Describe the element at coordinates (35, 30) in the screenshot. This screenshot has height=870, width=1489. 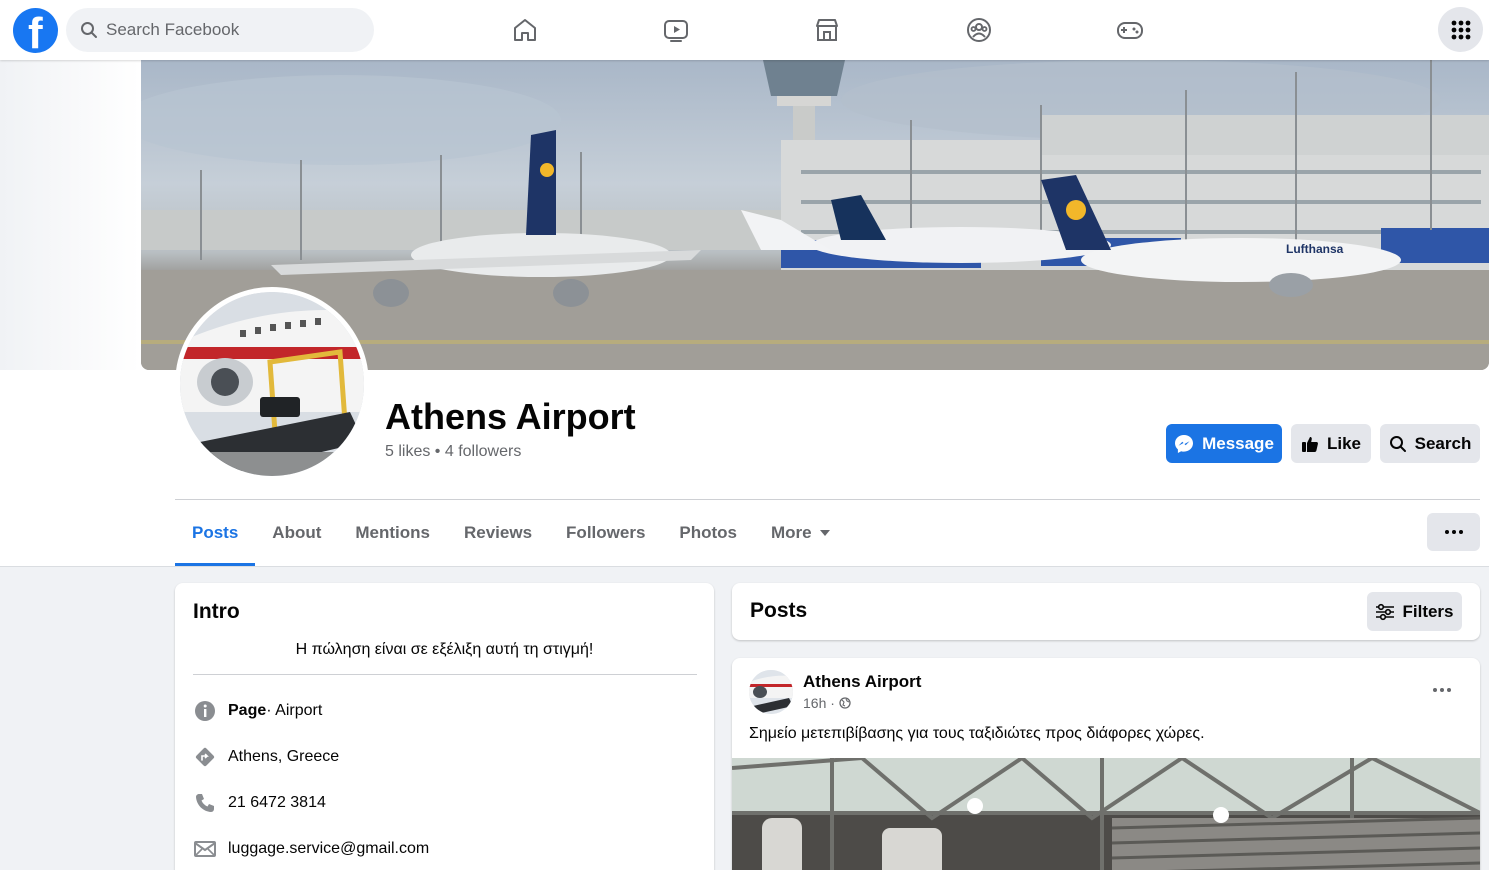
I see `facebook-logo: f` at that location.